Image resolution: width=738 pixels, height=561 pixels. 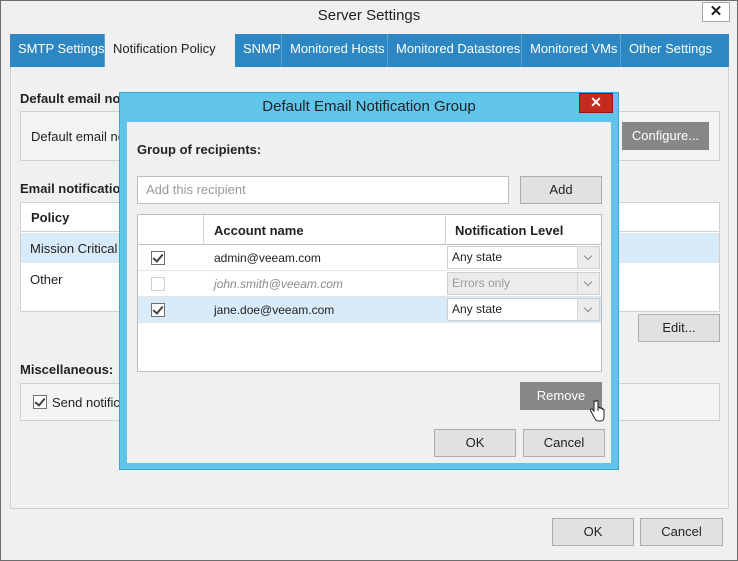 I want to click on tab-other-settings: Other Settings, so click(x=675, y=50).